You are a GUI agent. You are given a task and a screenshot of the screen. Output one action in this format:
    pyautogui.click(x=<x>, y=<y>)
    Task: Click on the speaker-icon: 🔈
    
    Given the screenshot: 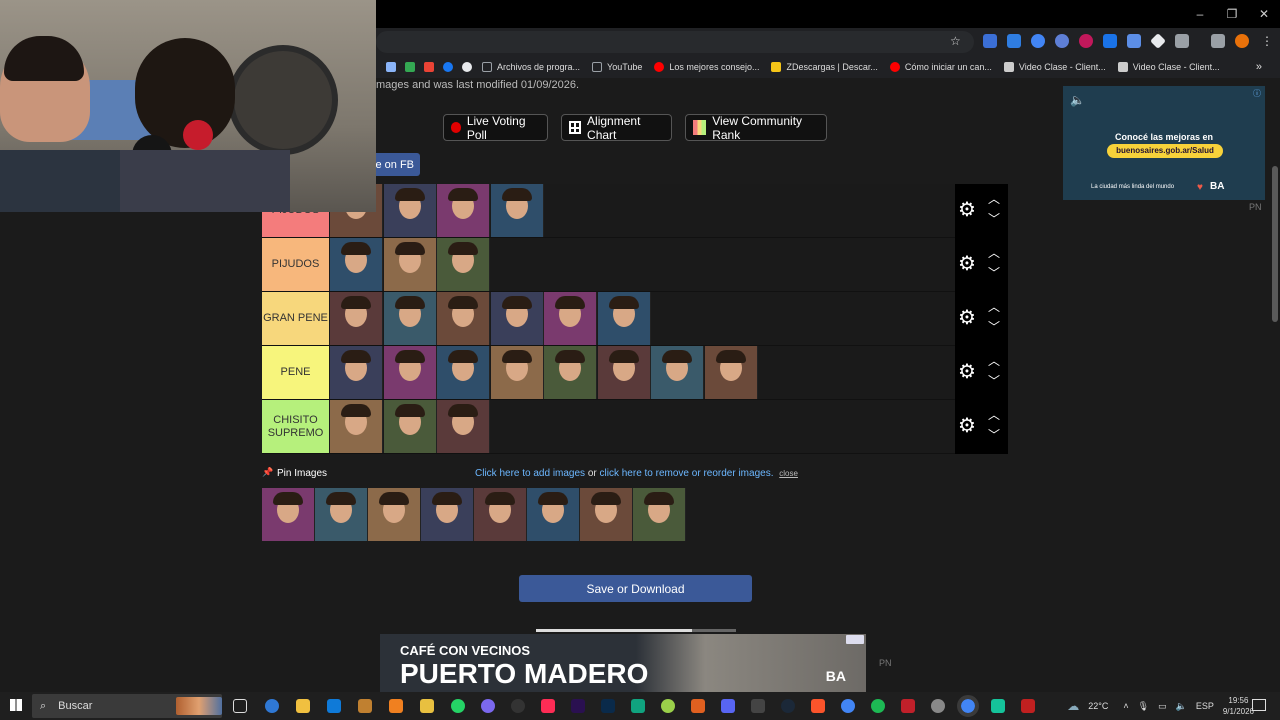 What is the action you would take?
    pyautogui.click(x=1077, y=100)
    